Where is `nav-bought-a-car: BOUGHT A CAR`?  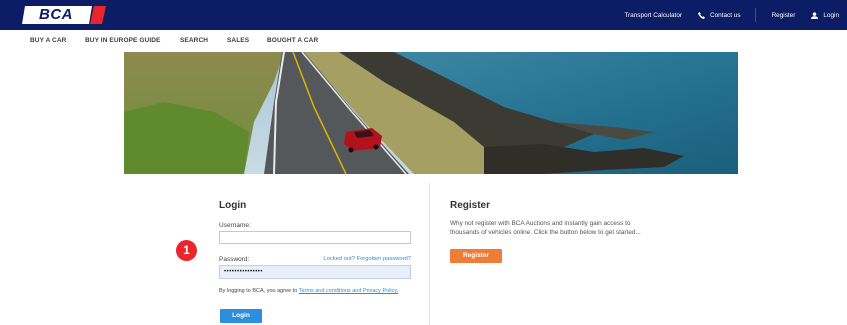 nav-bought-a-car: BOUGHT A CAR is located at coordinates (292, 40).